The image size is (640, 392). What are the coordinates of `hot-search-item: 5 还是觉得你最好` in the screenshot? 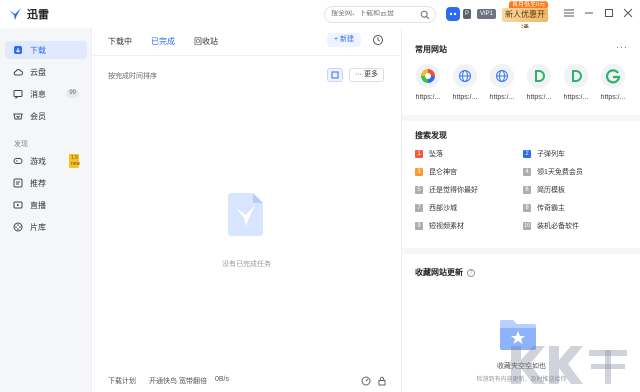 It's located at (446, 190).